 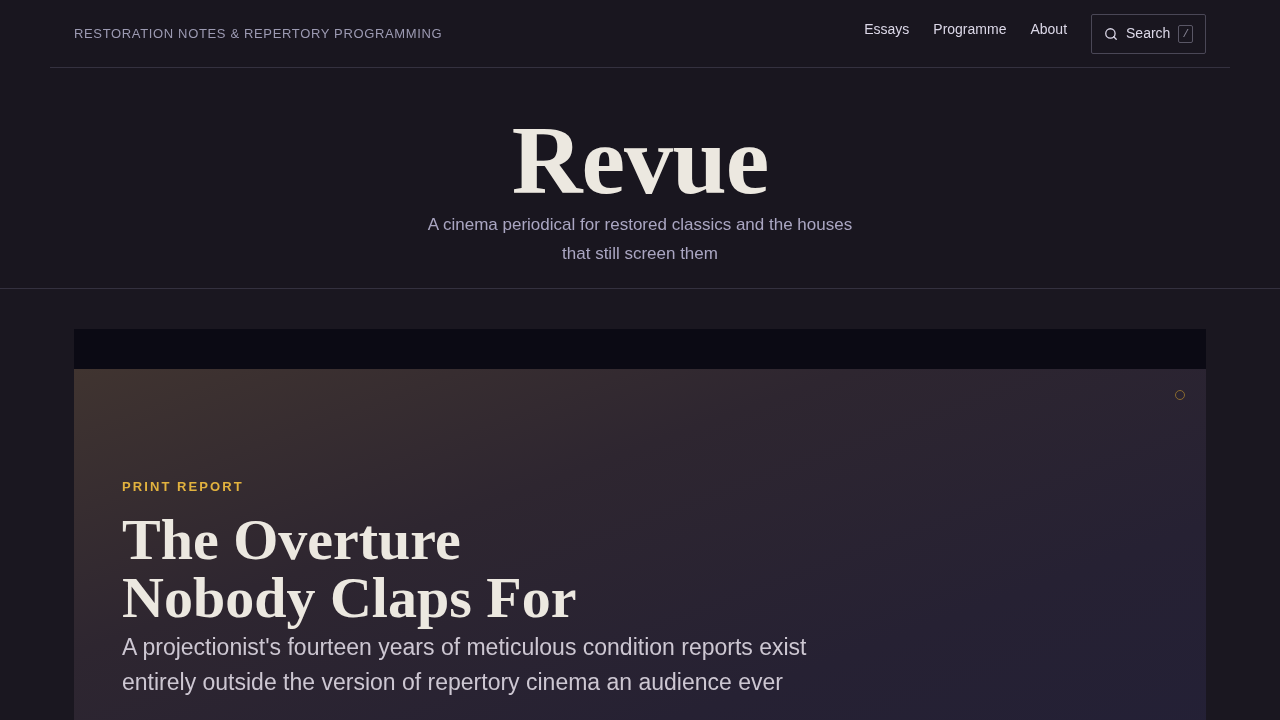 I want to click on masthead-title: Revue, so click(x=640, y=160).